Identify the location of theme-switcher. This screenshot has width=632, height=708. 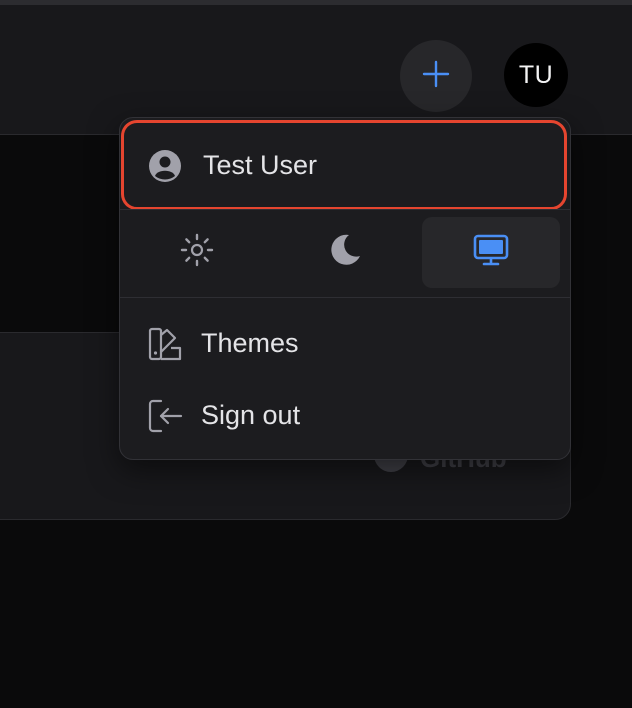
(345, 253).